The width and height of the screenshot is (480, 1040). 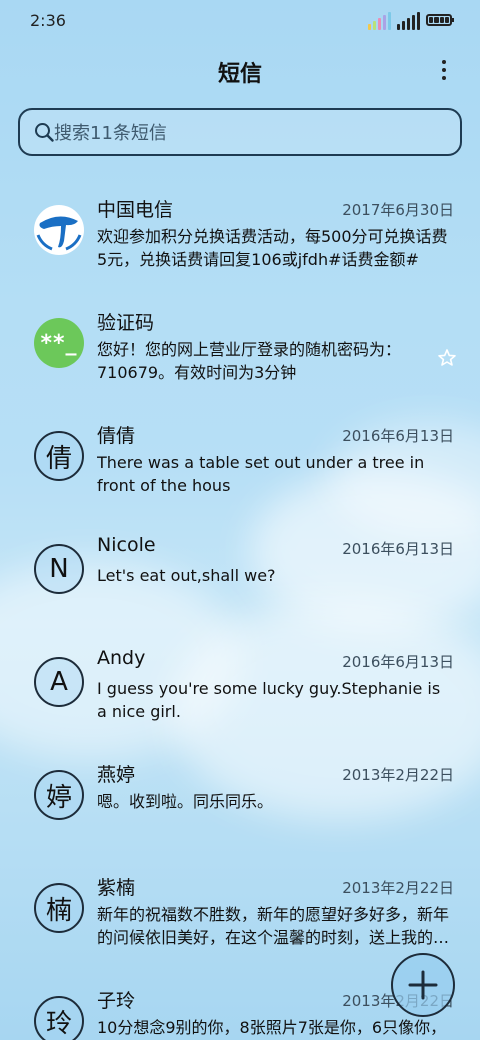 What do you see at coordinates (59, 682) in the screenshot?
I see `avatar: A` at bounding box center [59, 682].